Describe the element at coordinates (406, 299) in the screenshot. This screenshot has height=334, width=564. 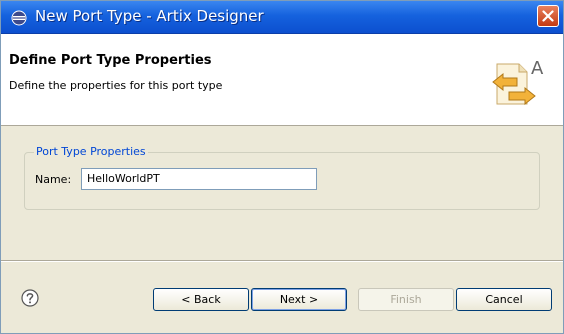
I see `finish-button: Finish` at that location.